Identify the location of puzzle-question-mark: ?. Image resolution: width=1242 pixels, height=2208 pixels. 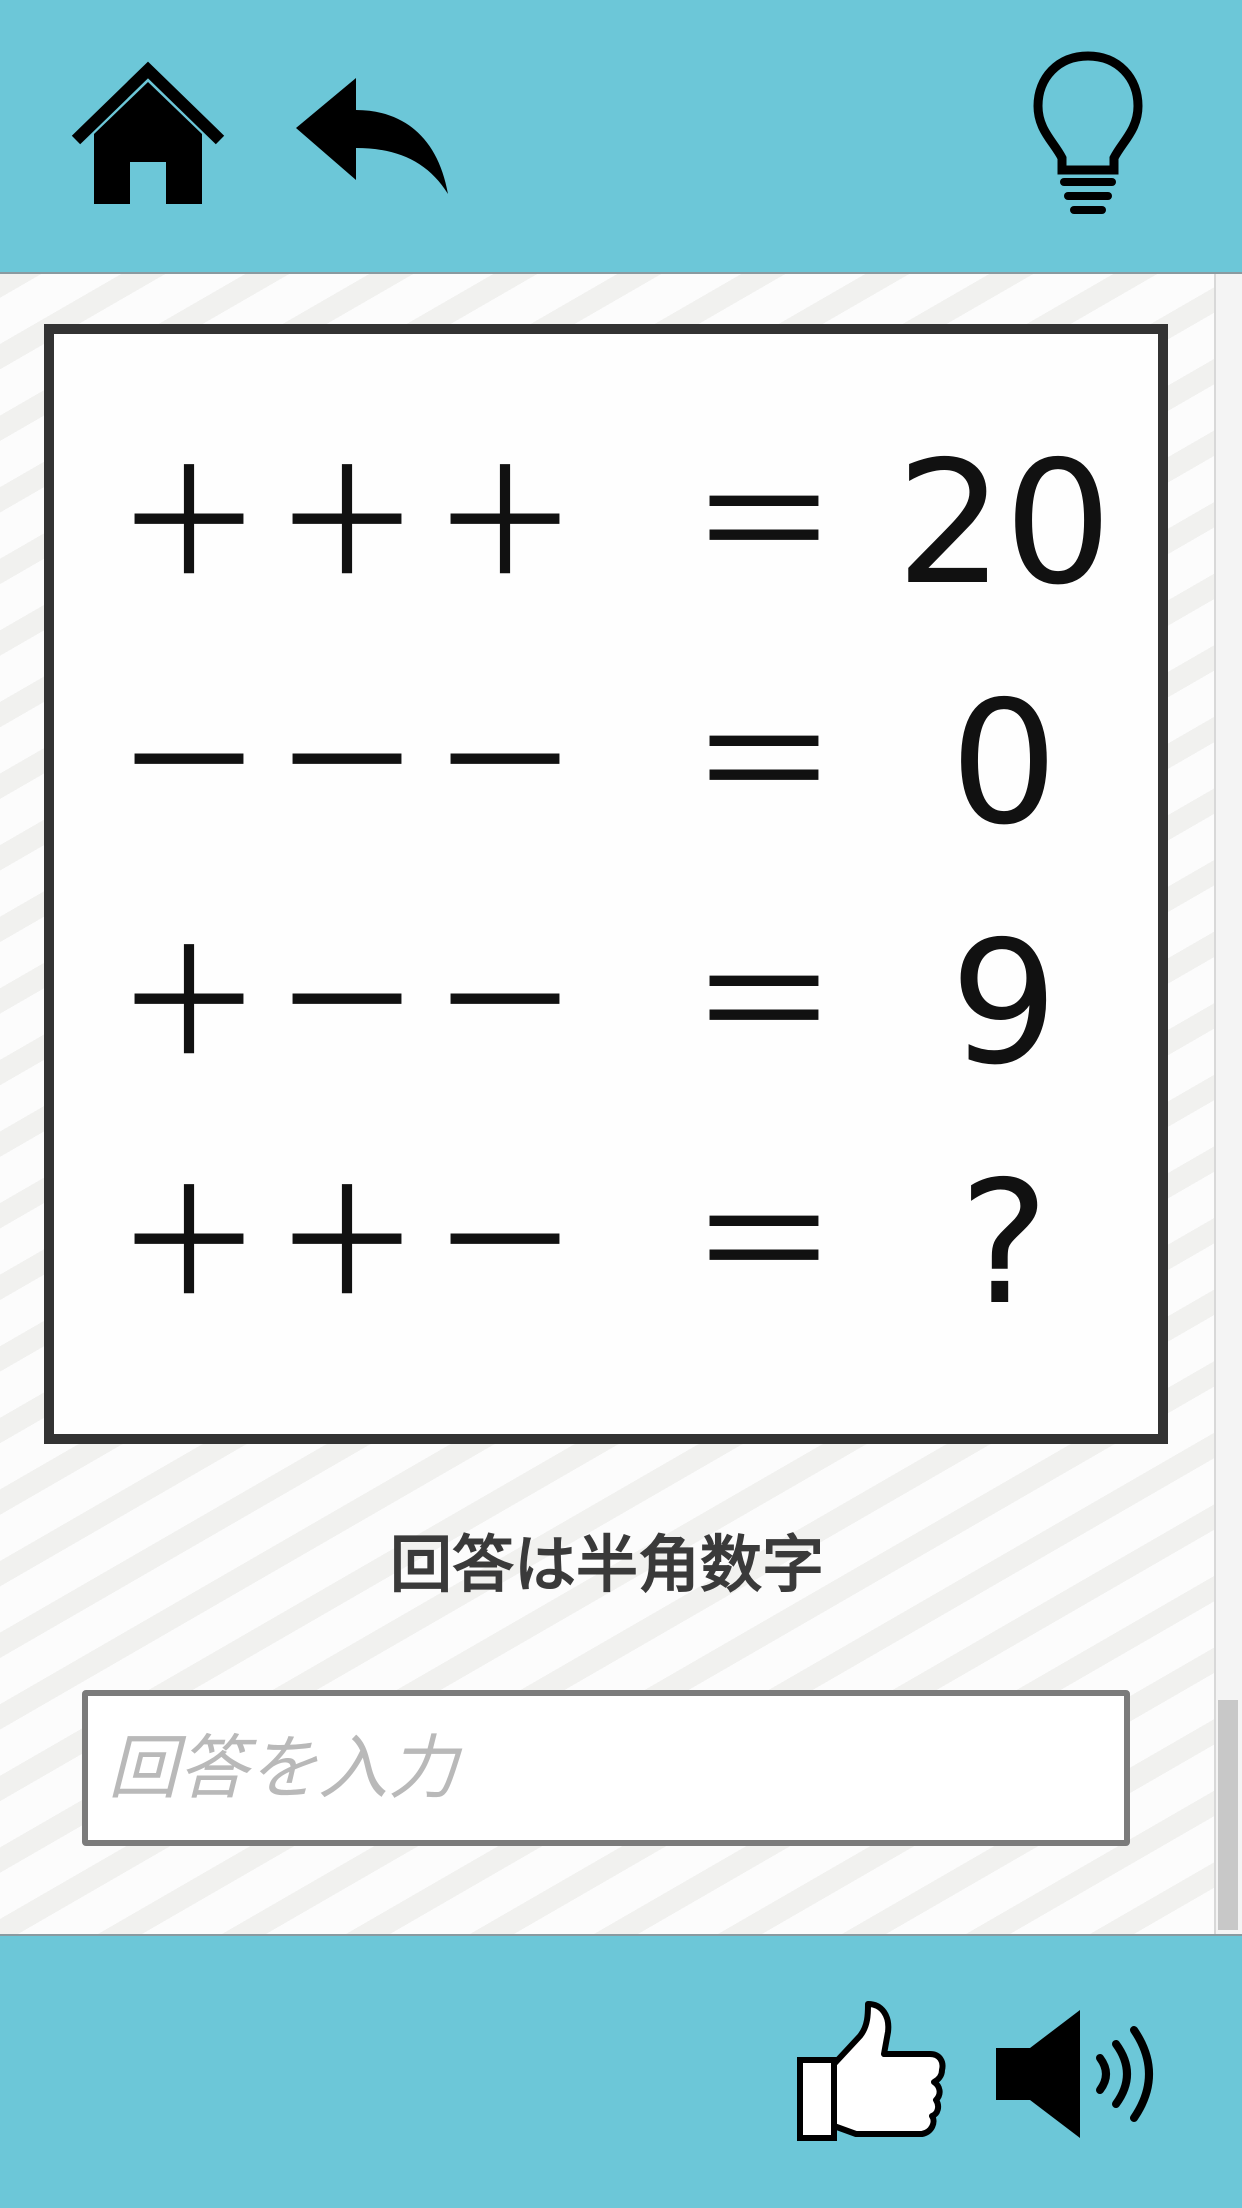
(1004, 1244).